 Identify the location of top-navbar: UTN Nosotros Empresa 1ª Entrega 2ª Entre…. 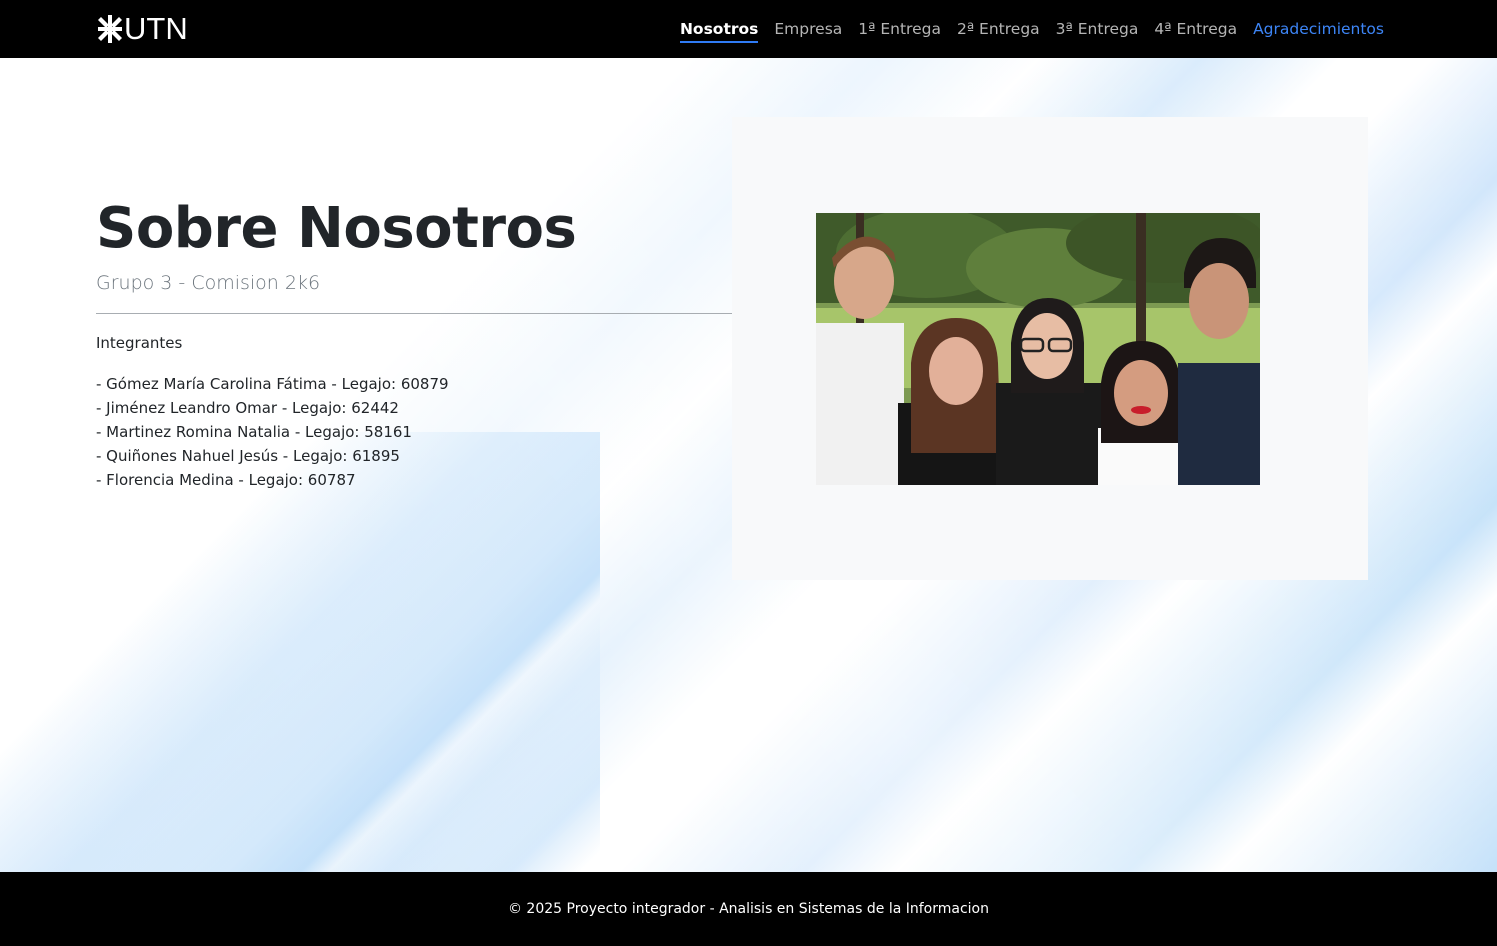
(748, 29).